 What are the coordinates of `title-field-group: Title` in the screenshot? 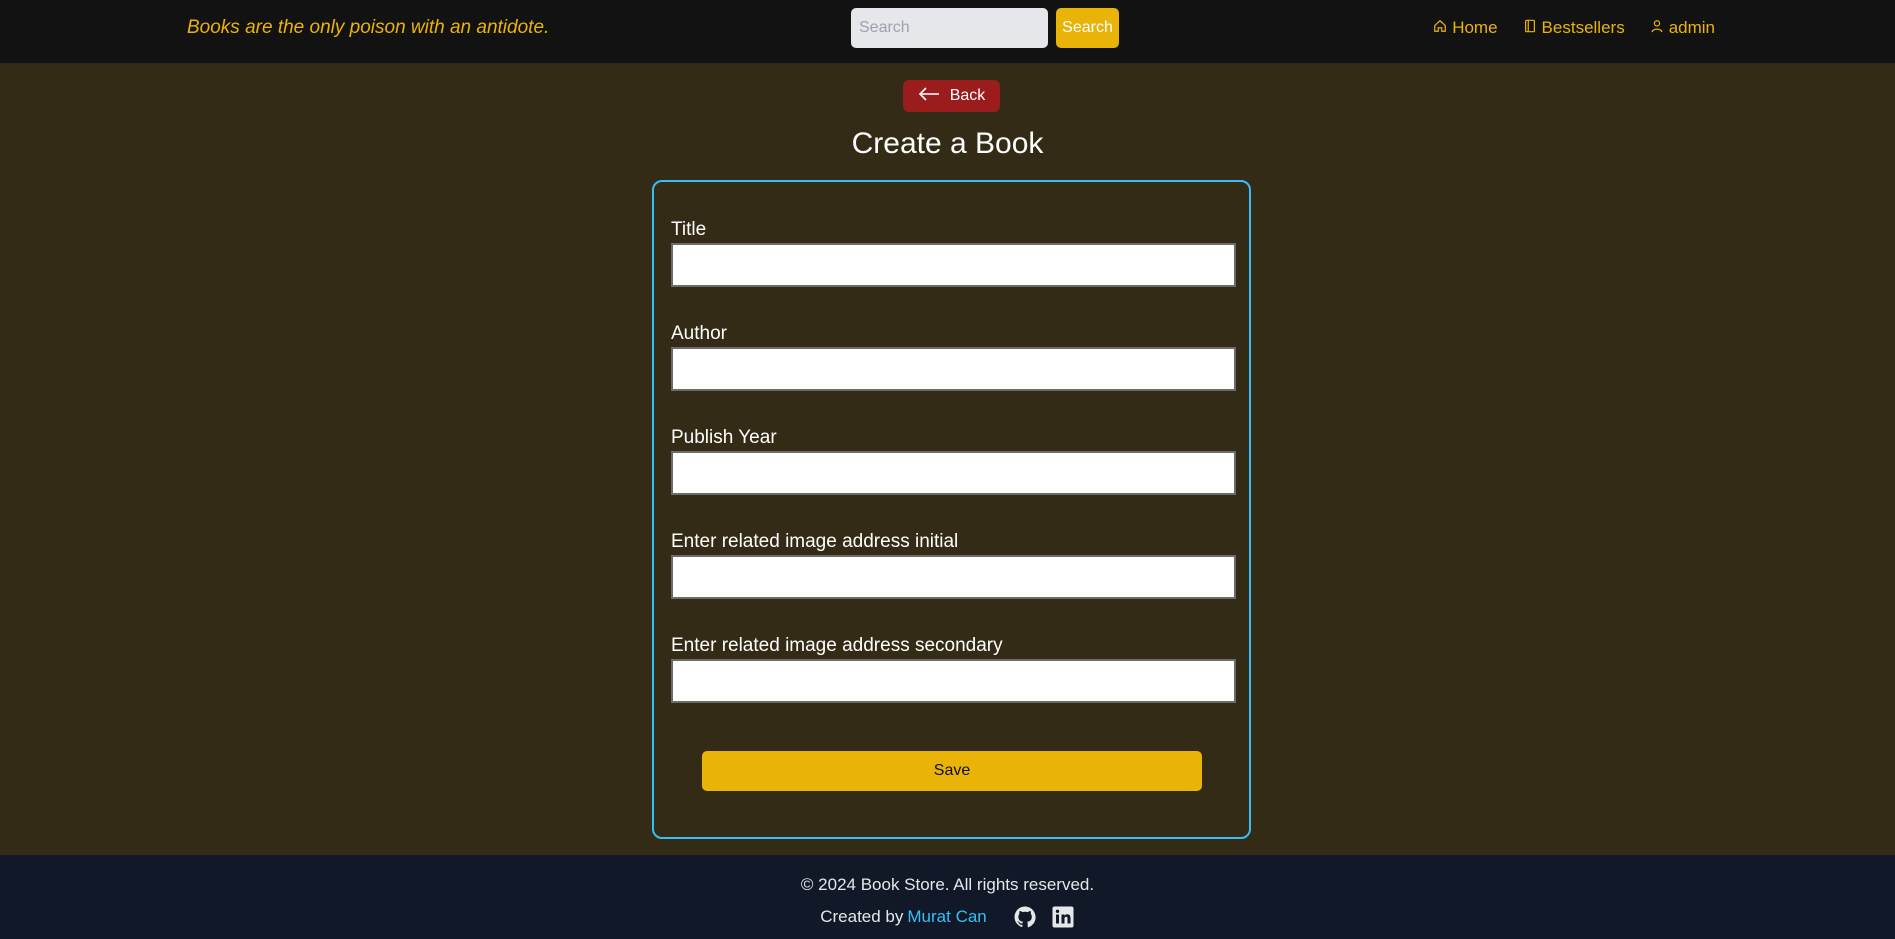 It's located at (953, 253).